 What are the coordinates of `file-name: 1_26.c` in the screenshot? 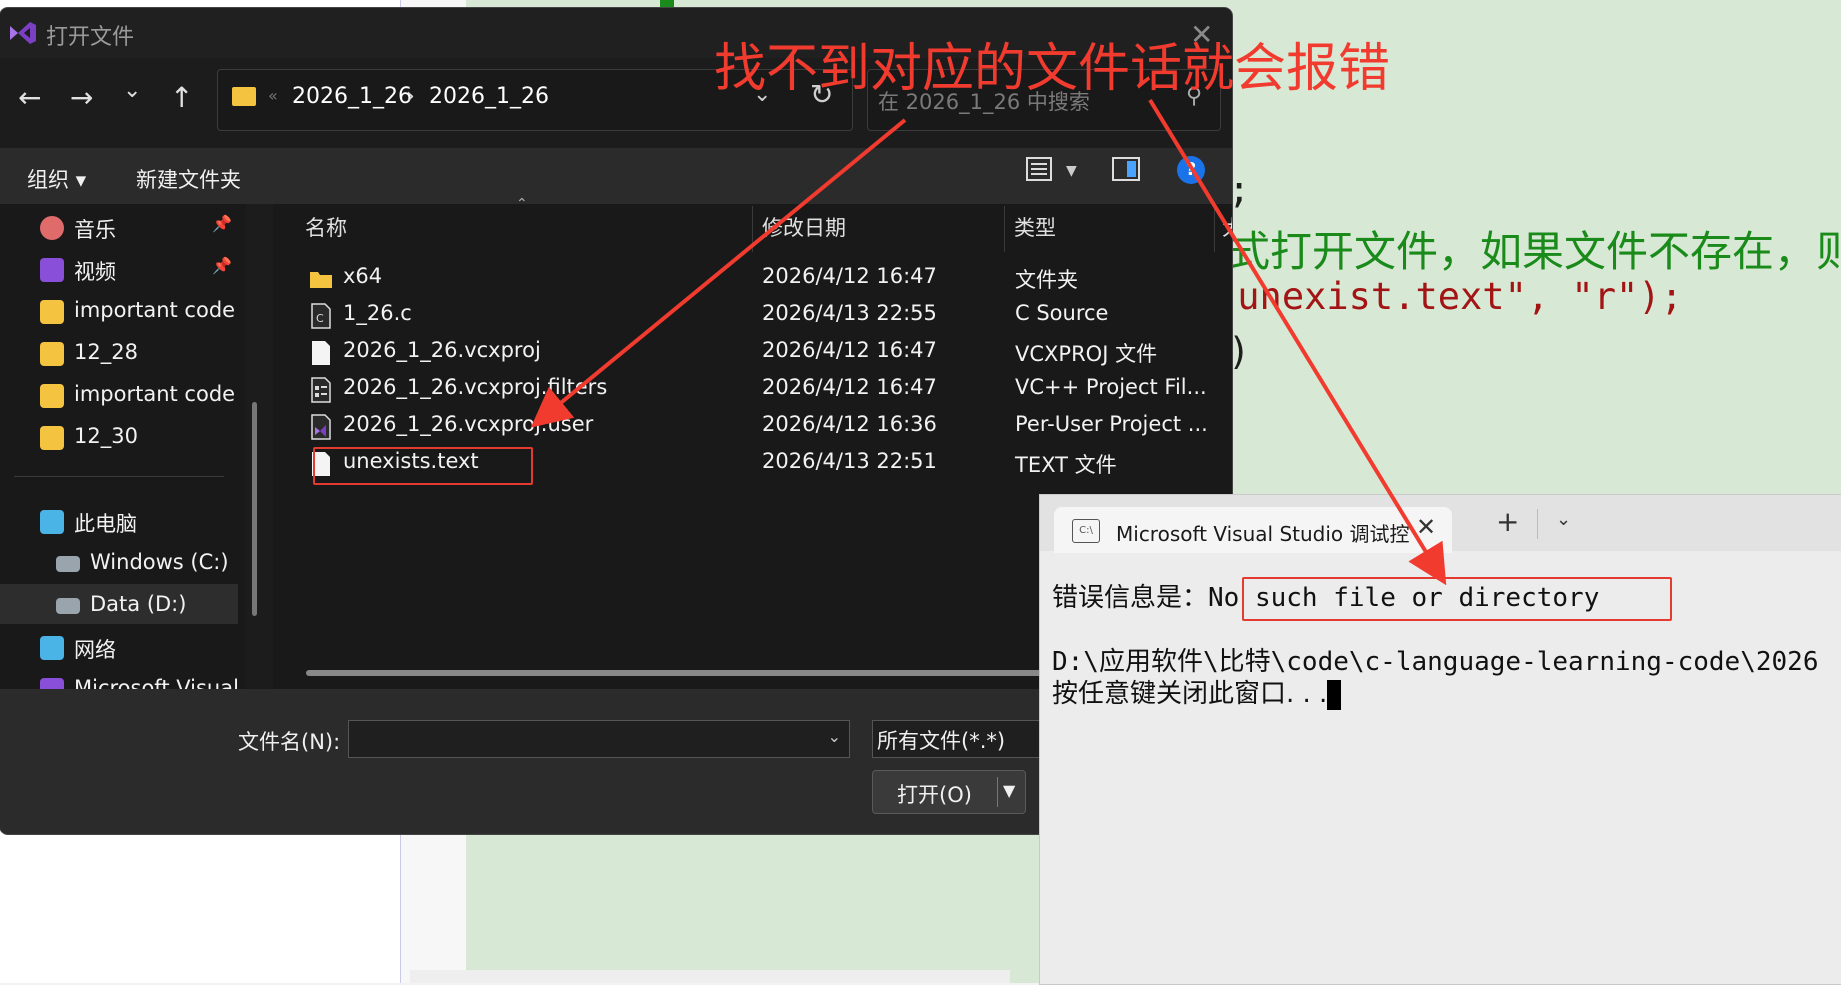 It's located at (377, 313).